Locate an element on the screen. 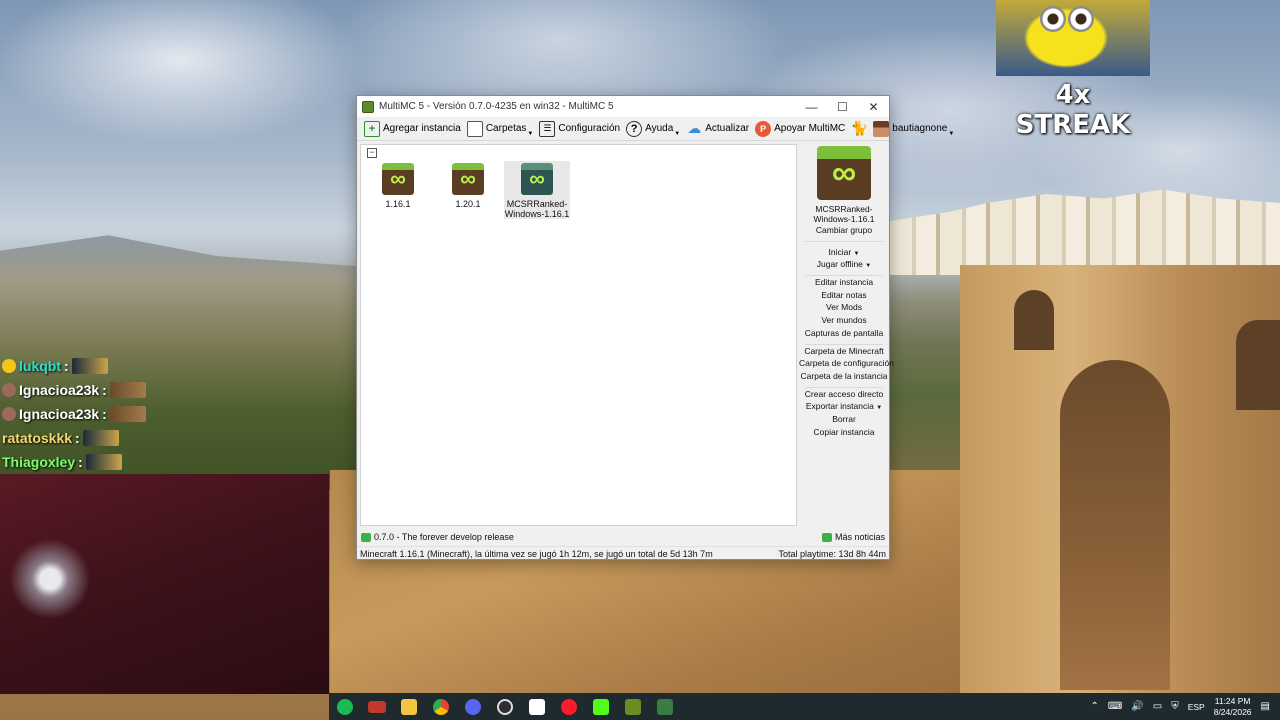 The height and width of the screenshot is (720, 1280). clock-date: 8/24/2026 is located at coordinates (1232, 711).